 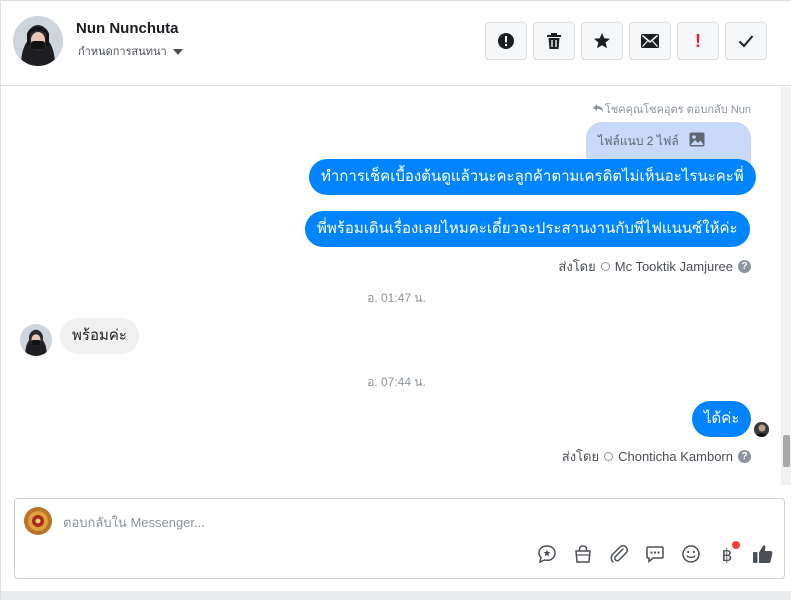 I want to click on paperclip-icon, so click(x=619, y=556).